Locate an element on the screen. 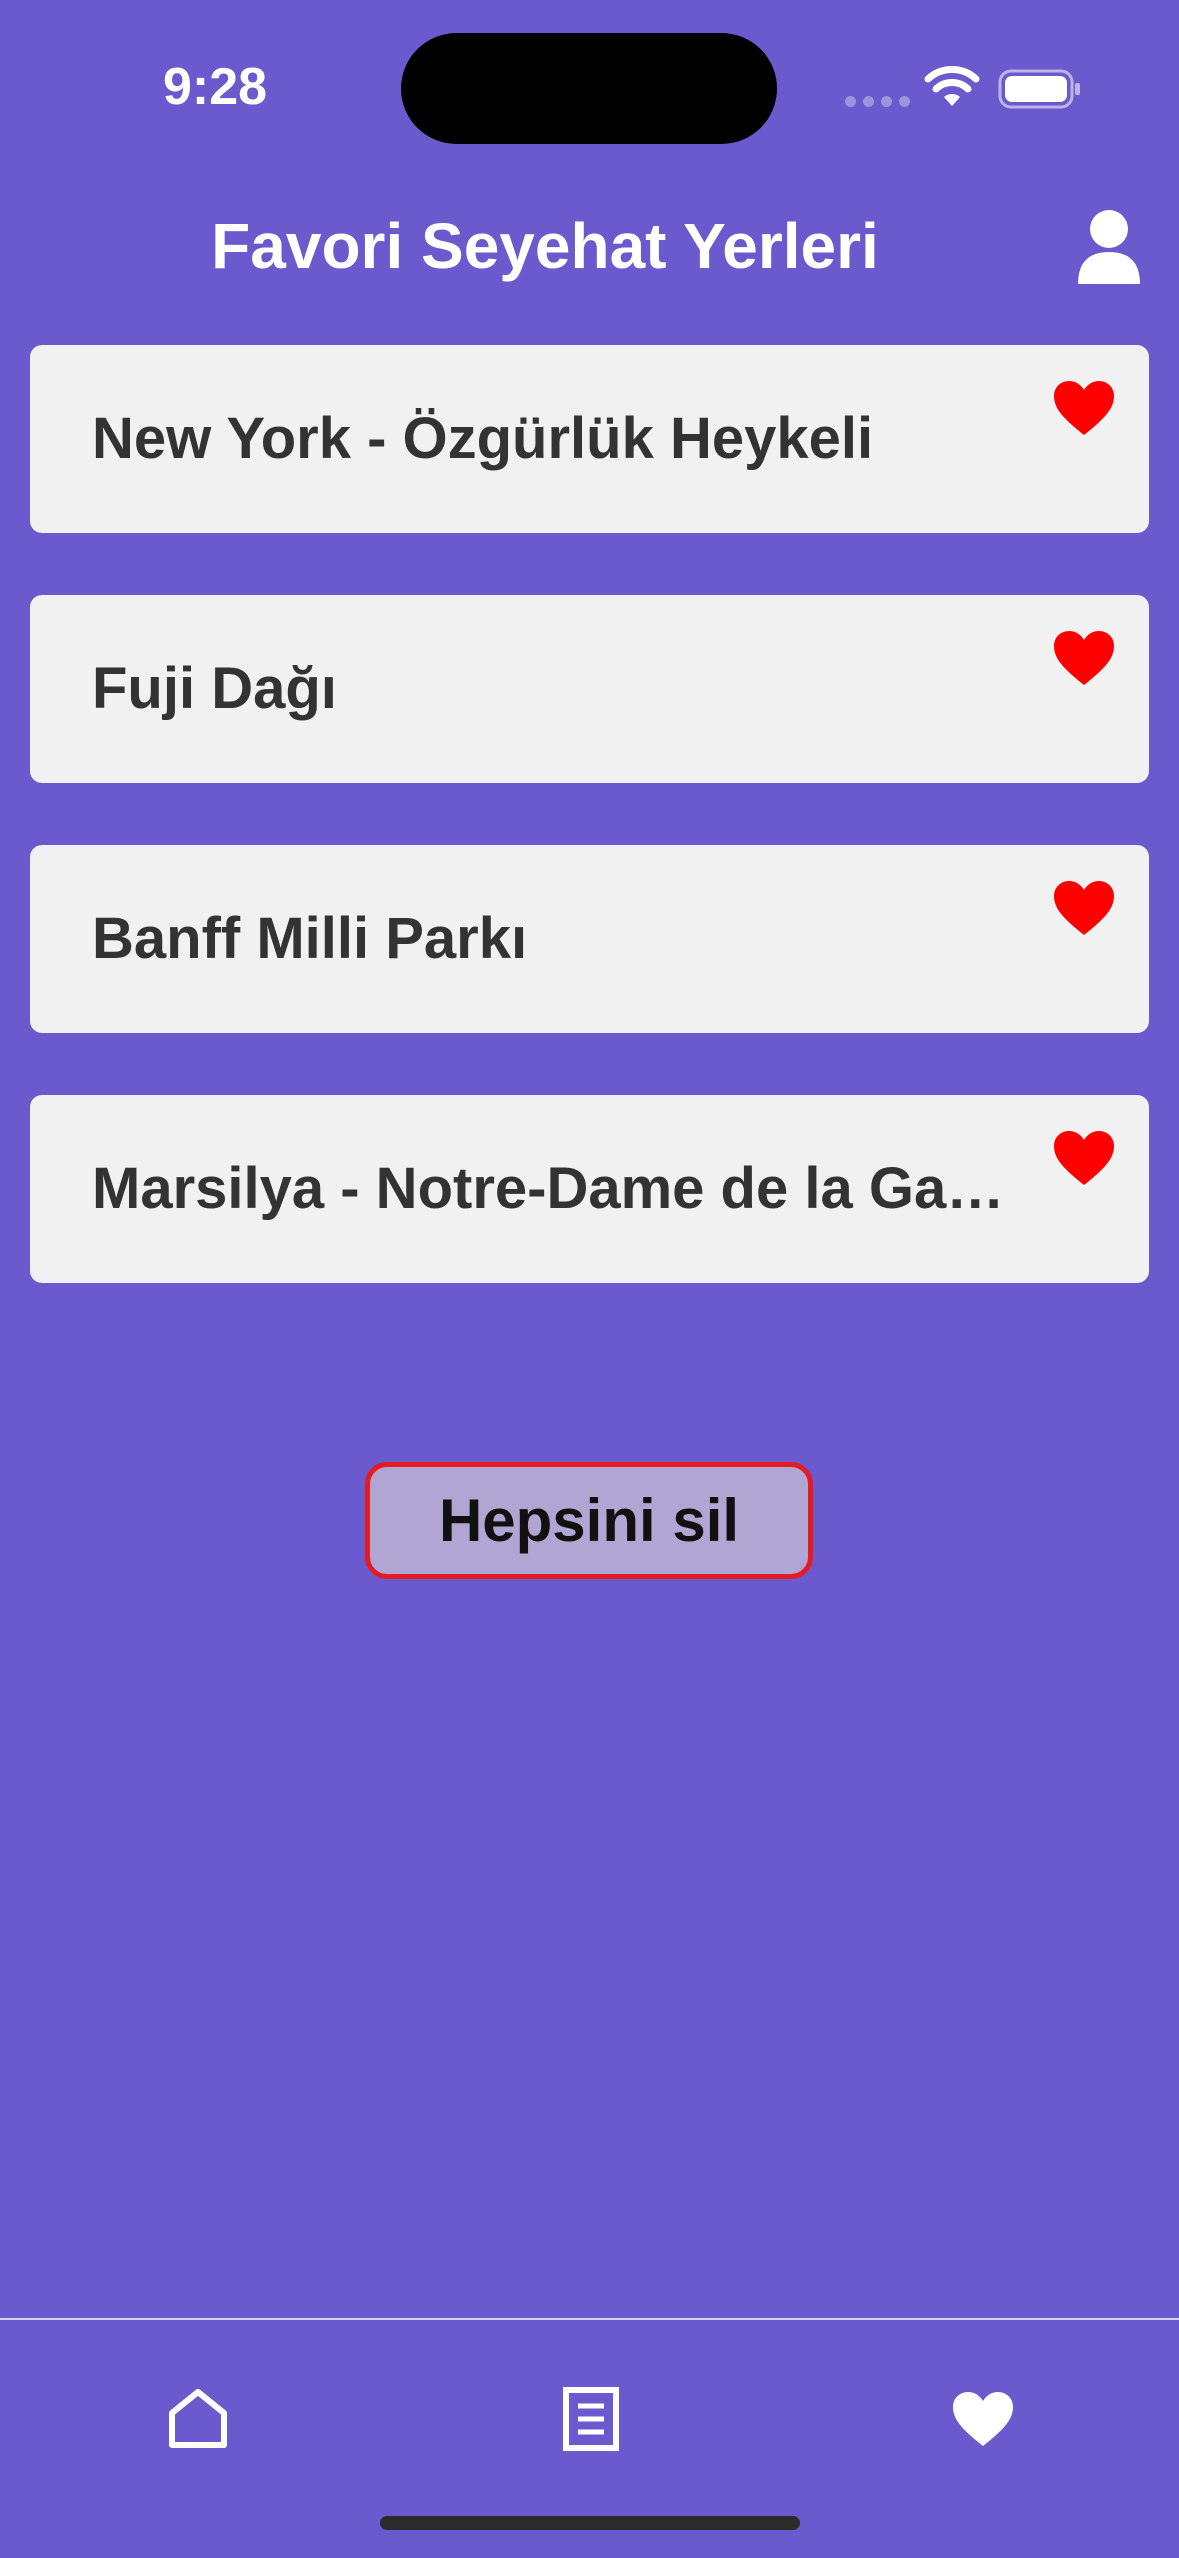 The image size is (1179, 2558). page-title: Favori Seyehat Yerleri is located at coordinates (545, 246).